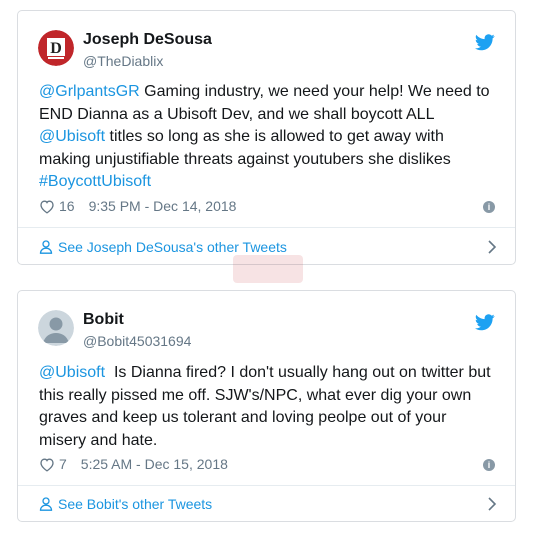 The width and height of the screenshot is (538, 539). What do you see at coordinates (137, 341) in the screenshot?
I see `author-handle: @Bobit45031694` at bounding box center [137, 341].